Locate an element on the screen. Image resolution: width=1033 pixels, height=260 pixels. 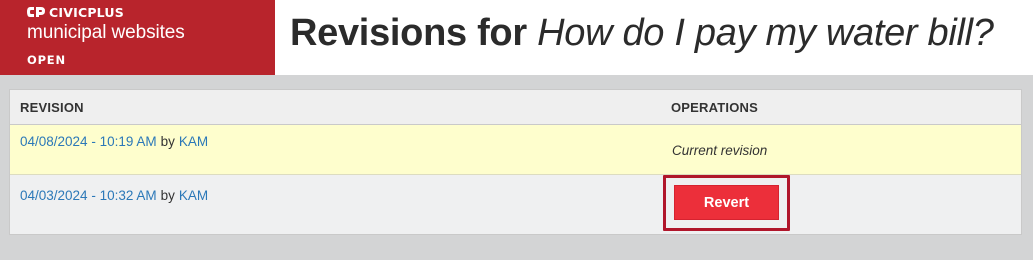
page-title-prefix: Revisions for is located at coordinates (414, 33).